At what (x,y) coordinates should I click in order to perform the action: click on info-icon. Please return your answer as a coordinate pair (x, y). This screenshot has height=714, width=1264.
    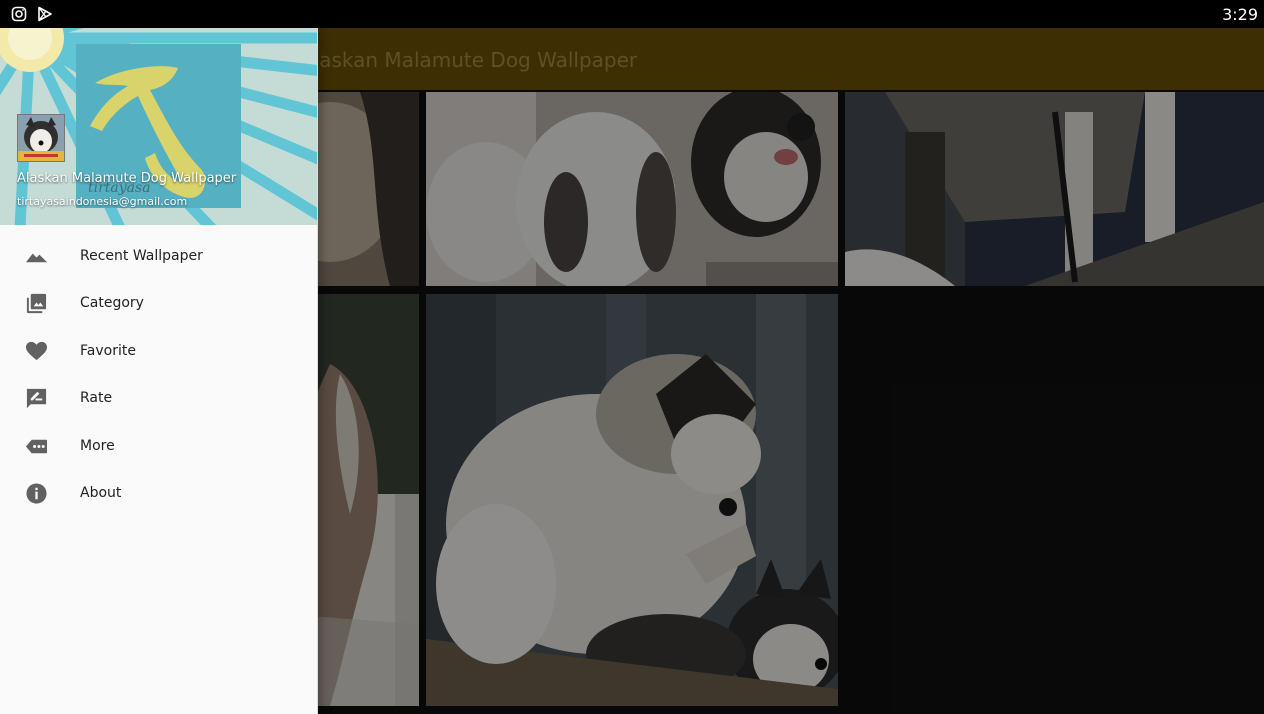
    Looking at the image, I should click on (36, 493).